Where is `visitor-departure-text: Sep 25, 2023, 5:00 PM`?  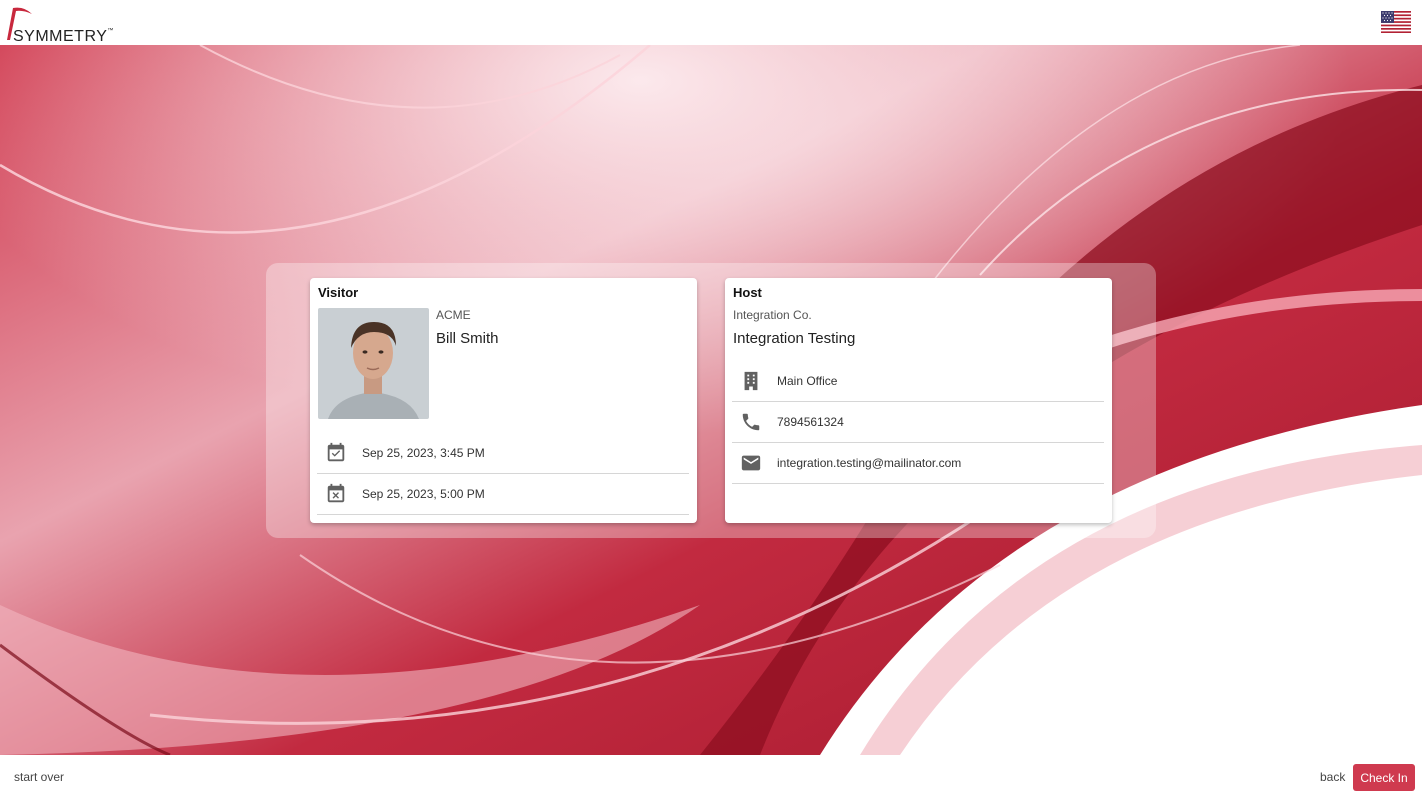 visitor-departure-text: Sep 25, 2023, 5:00 PM is located at coordinates (423, 494).